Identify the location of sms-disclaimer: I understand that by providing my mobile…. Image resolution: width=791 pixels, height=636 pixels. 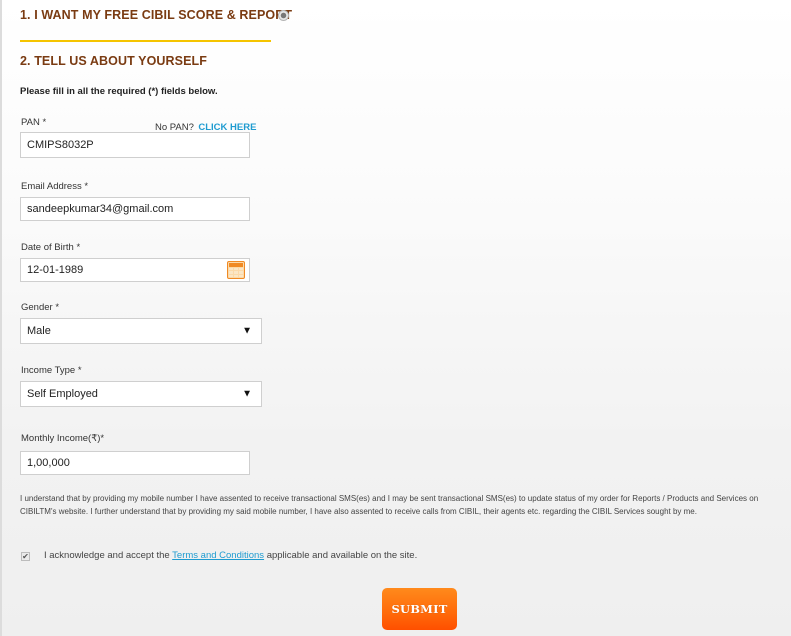
(405, 505).